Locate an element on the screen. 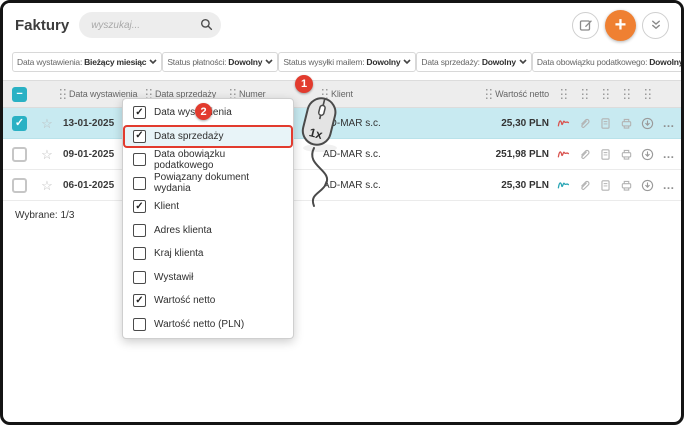 Image resolution: width=684 pixels, height=425 pixels. net-value-cell: 25,30 PLN is located at coordinates (525, 123).